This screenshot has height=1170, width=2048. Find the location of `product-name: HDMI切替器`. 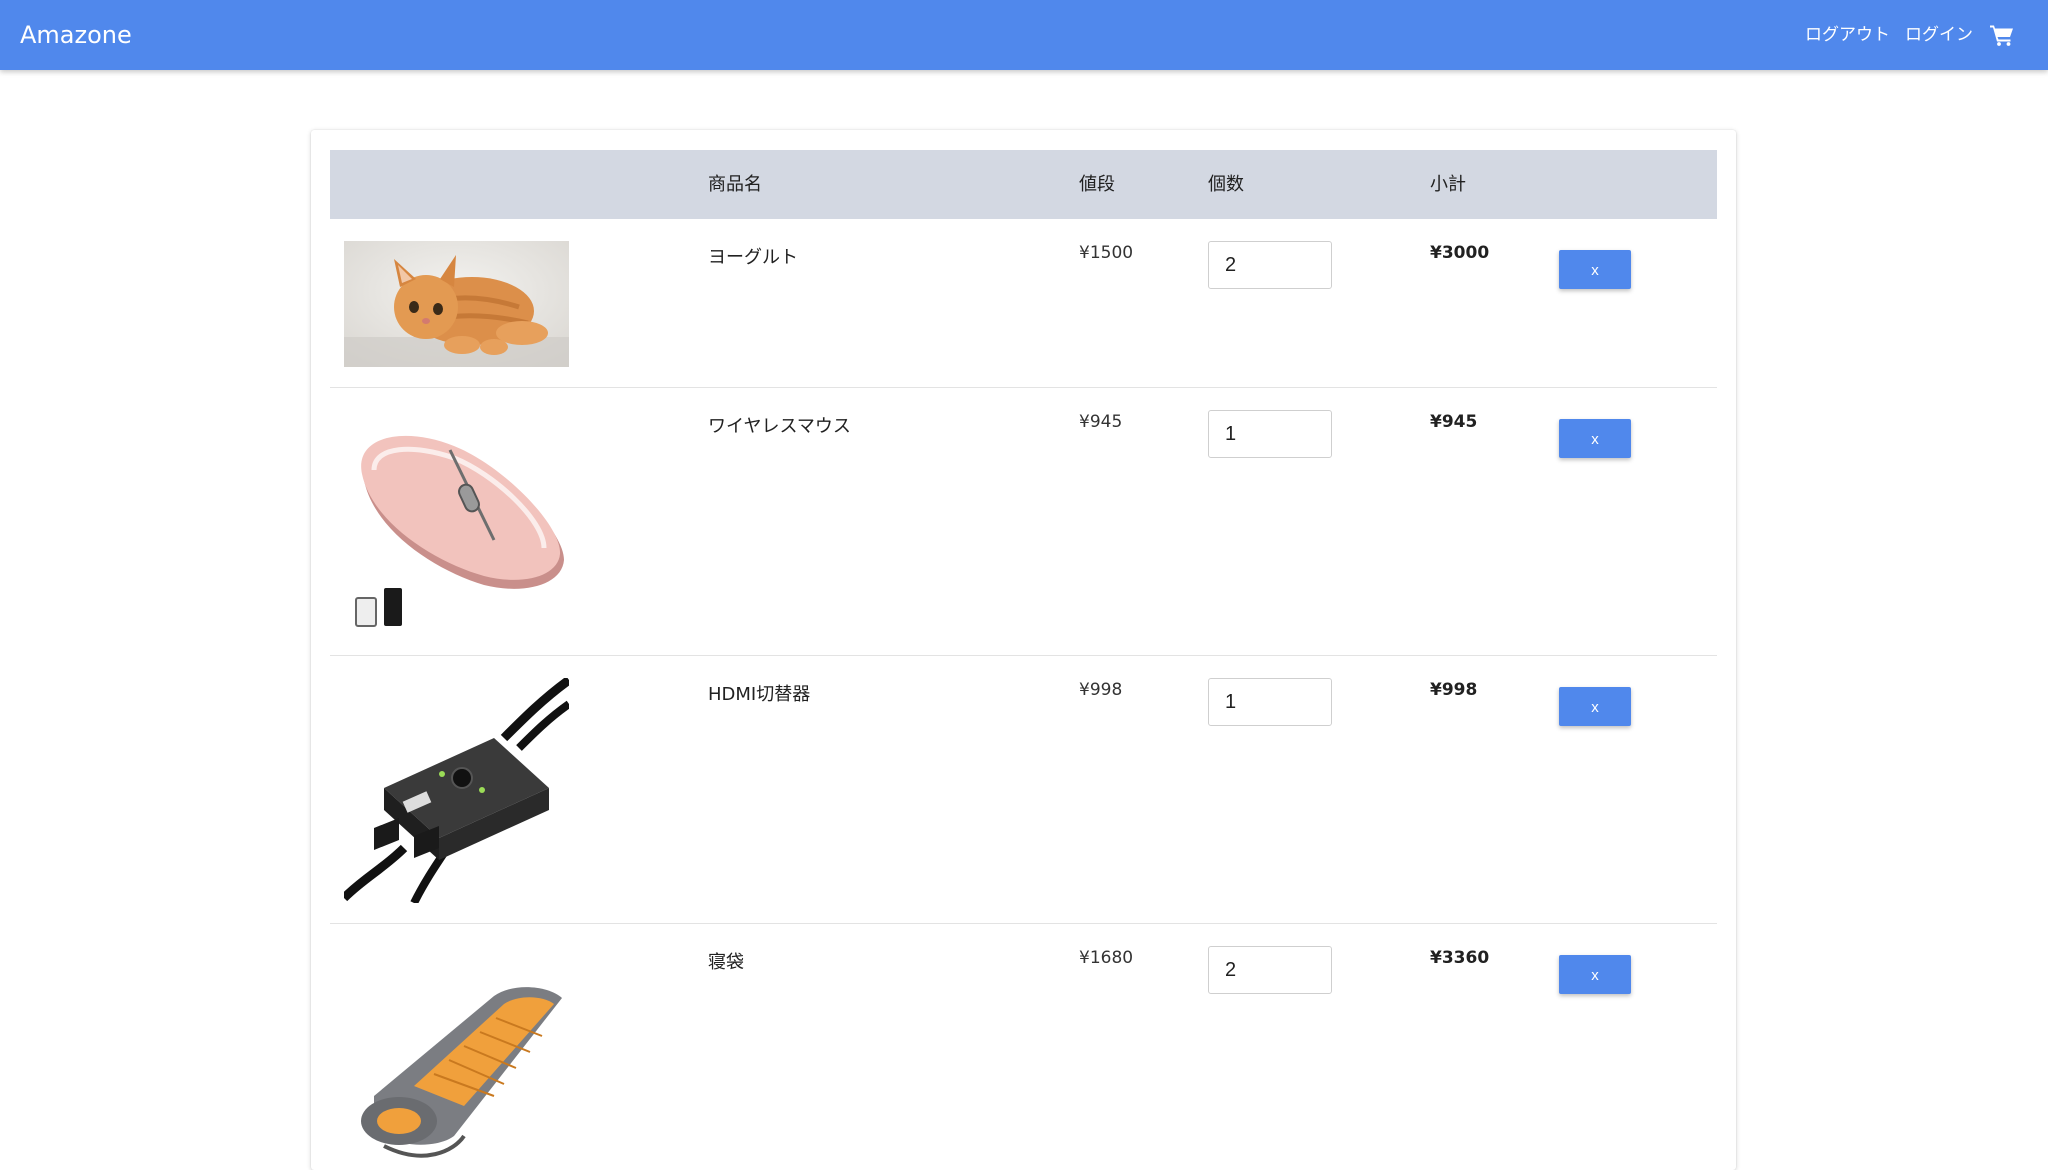

product-name: HDMI切替器 is located at coordinates (759, 694).